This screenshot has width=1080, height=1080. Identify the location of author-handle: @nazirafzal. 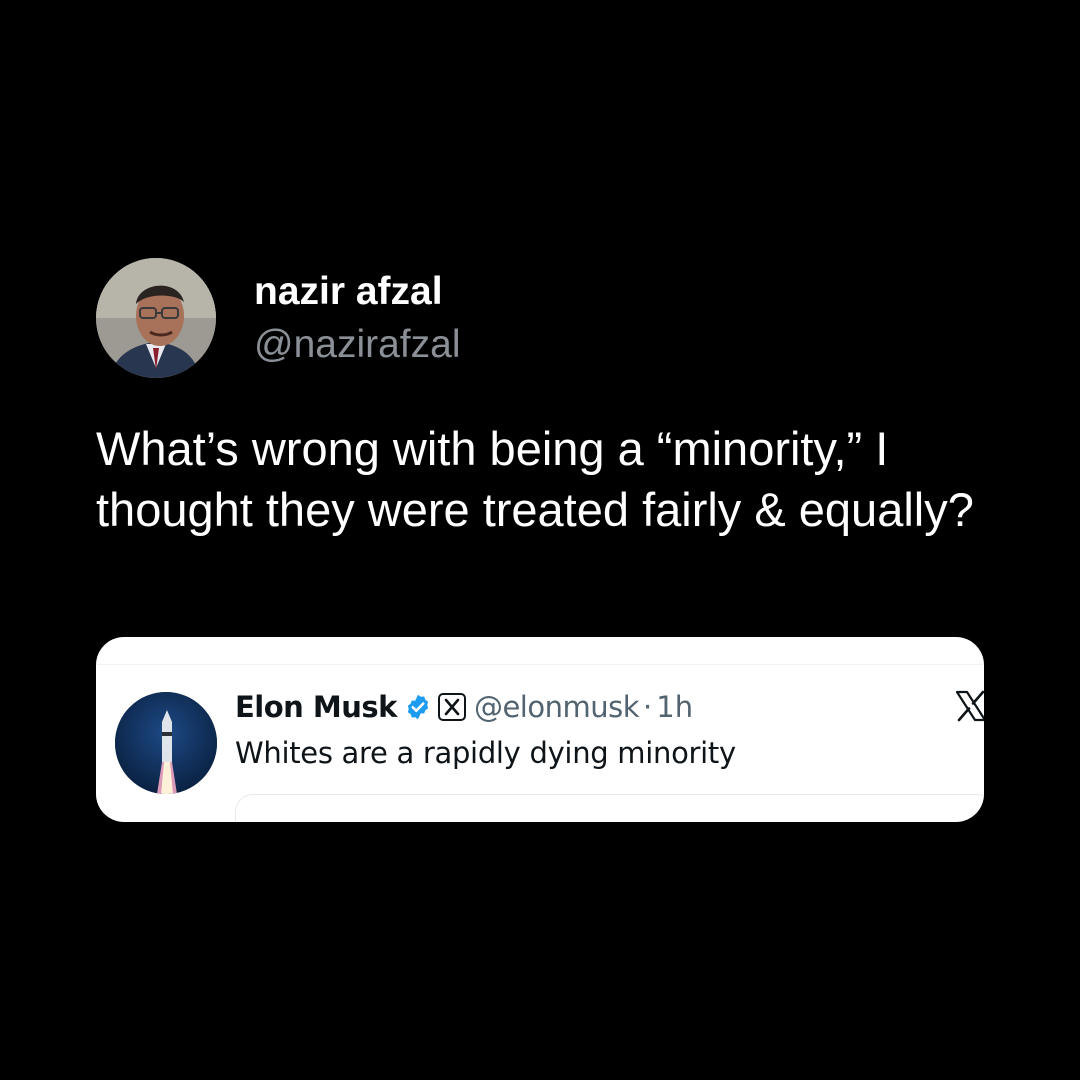
(357, 345).